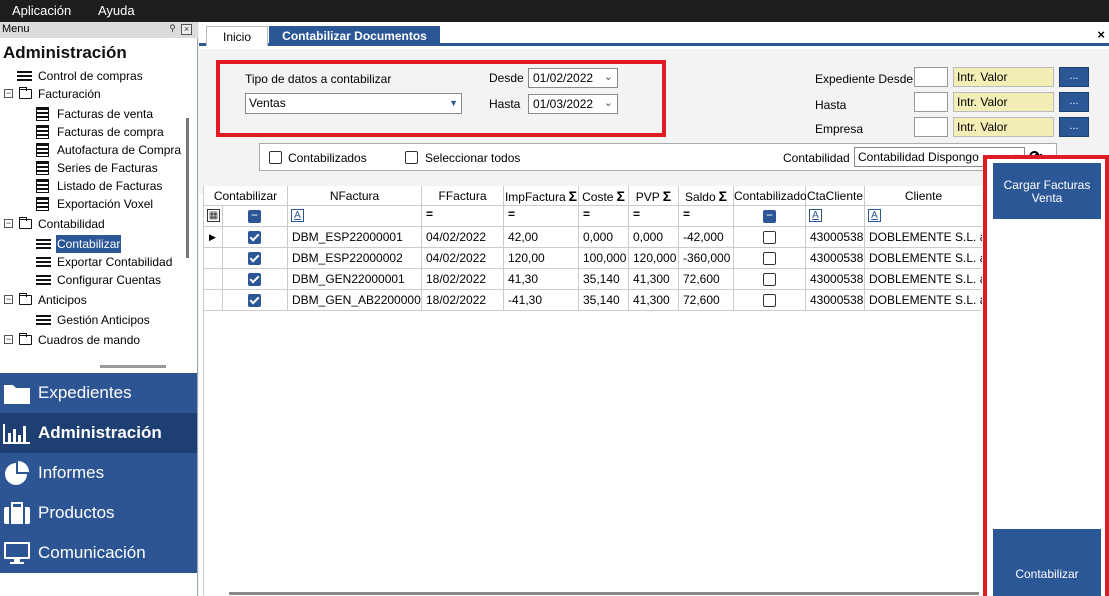 This screenshot has width=1109, height=596. I want to click on tree-horizontal-scrollbar, so click(133, 366).